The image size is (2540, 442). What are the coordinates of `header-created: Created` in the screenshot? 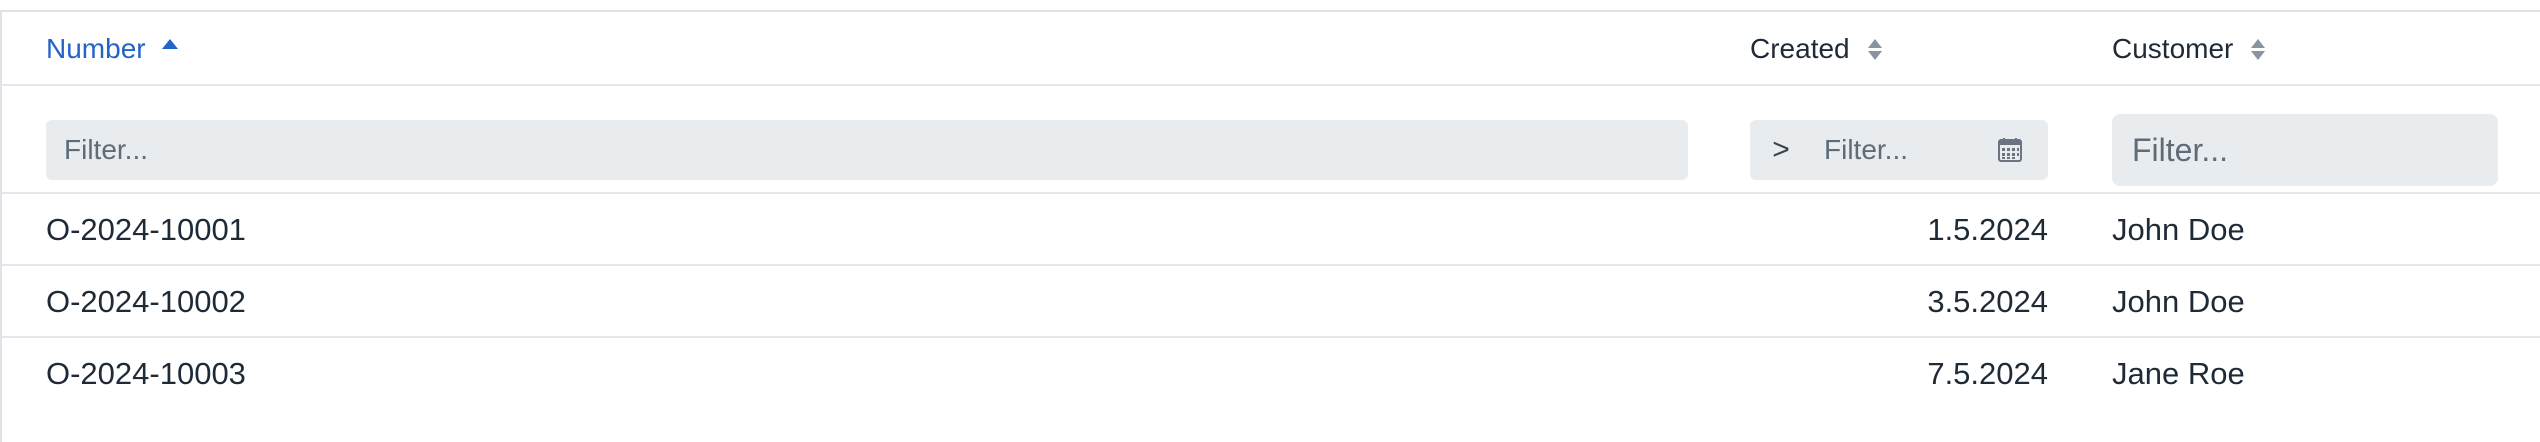 It's located at (1899, 49).